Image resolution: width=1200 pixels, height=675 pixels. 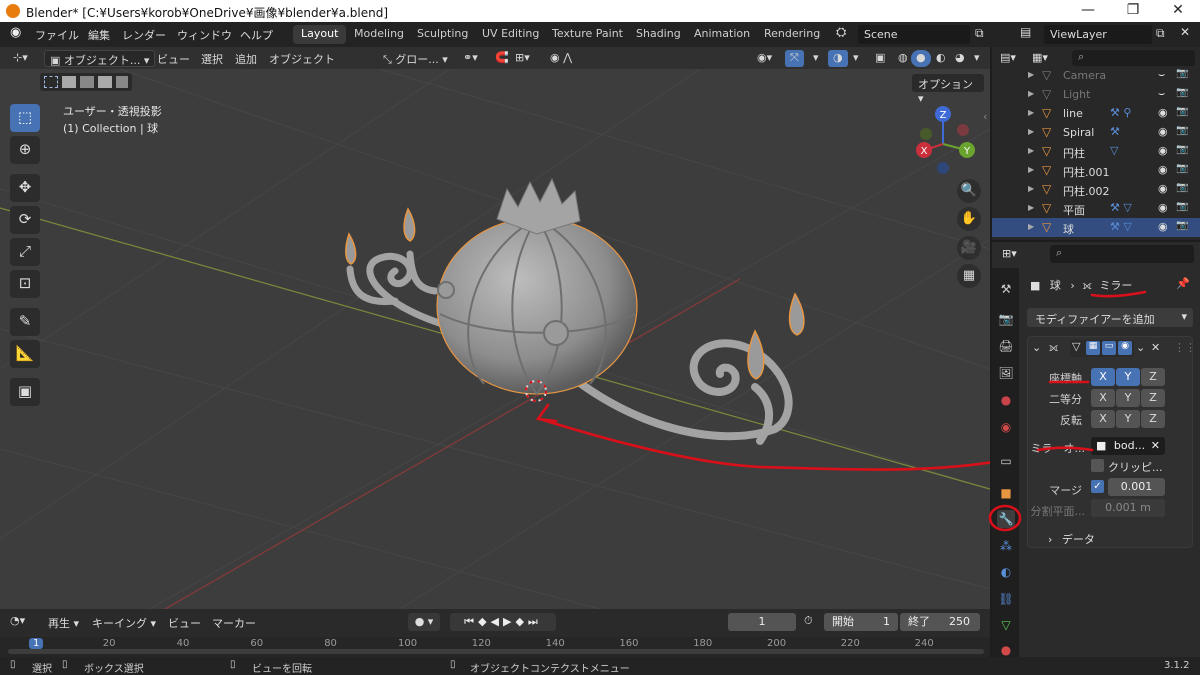 What do you see at coordinates (51, 82) in the screenshot?
I see `select-new-icon` at bounding box center [51, 82].